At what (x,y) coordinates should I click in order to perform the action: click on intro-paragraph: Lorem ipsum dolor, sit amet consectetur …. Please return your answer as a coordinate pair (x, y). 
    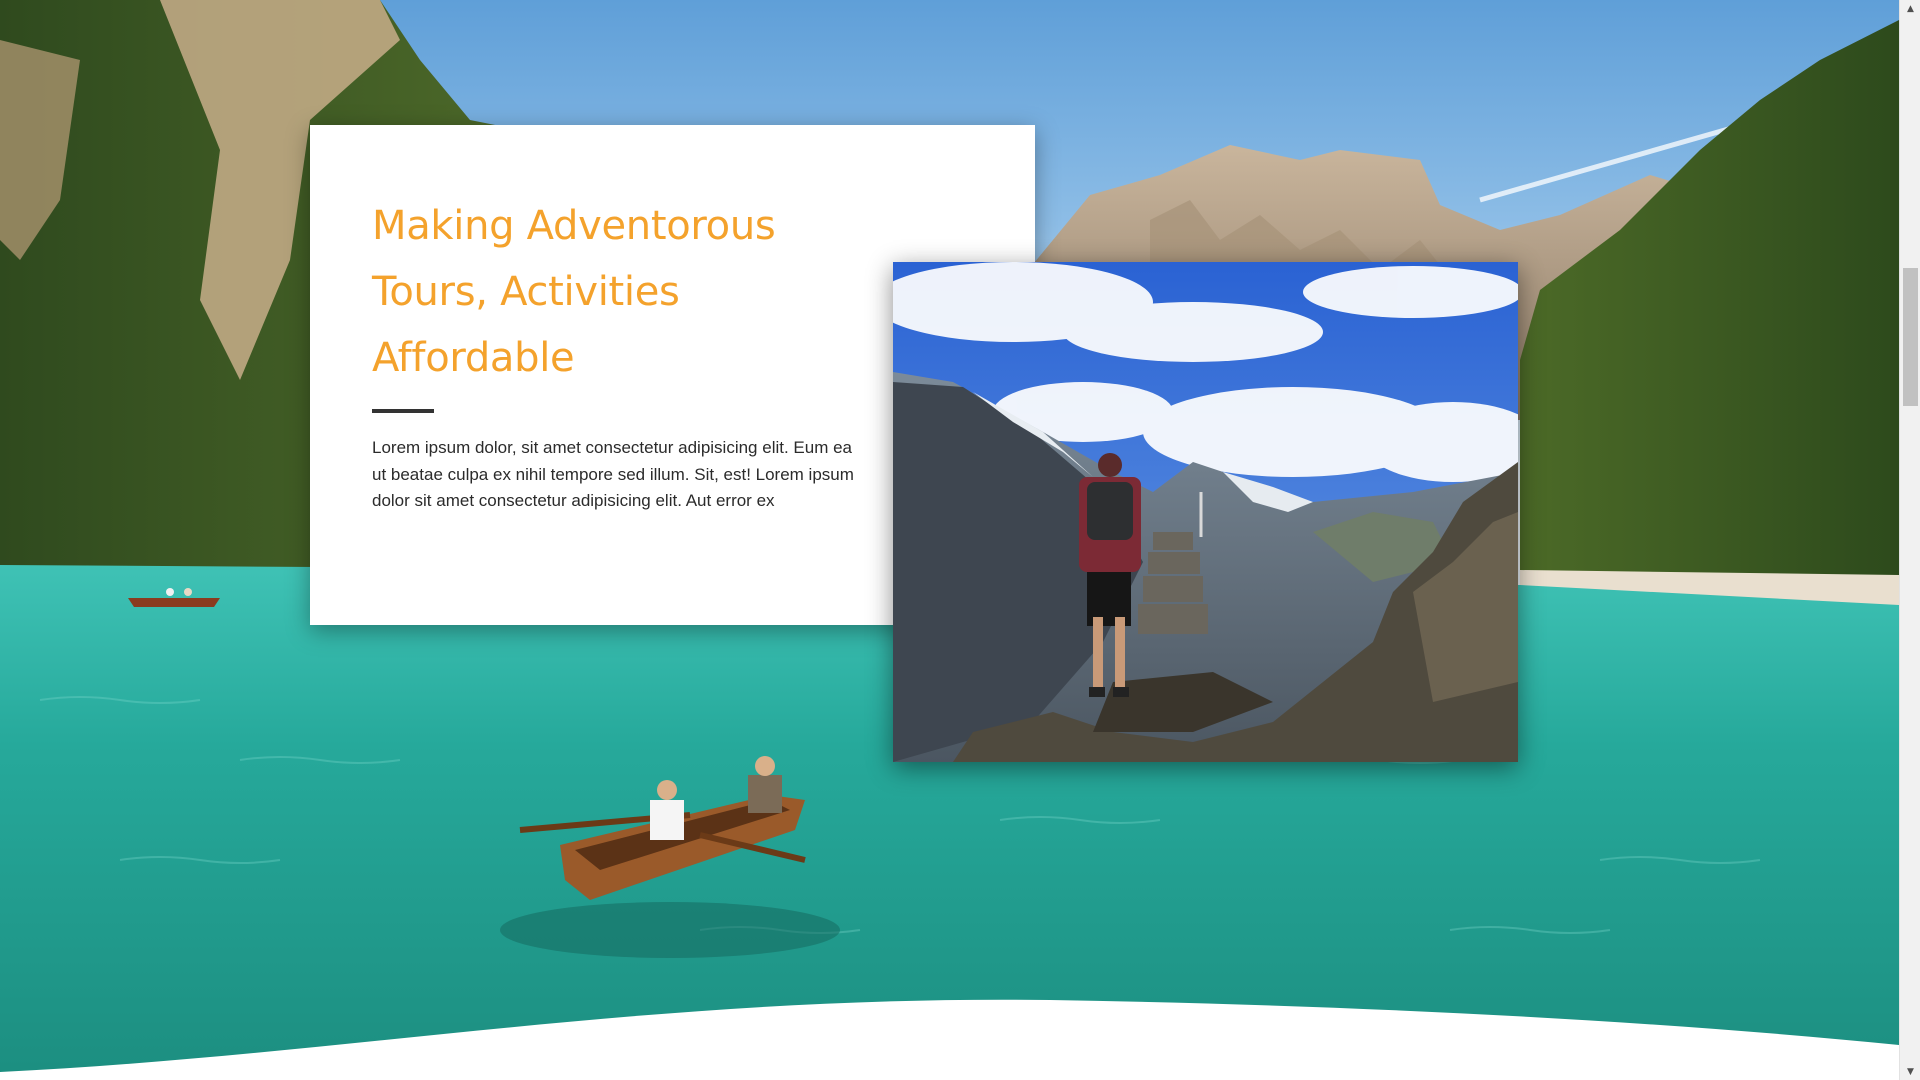
    Looking at the image, I should click on (613, 474).